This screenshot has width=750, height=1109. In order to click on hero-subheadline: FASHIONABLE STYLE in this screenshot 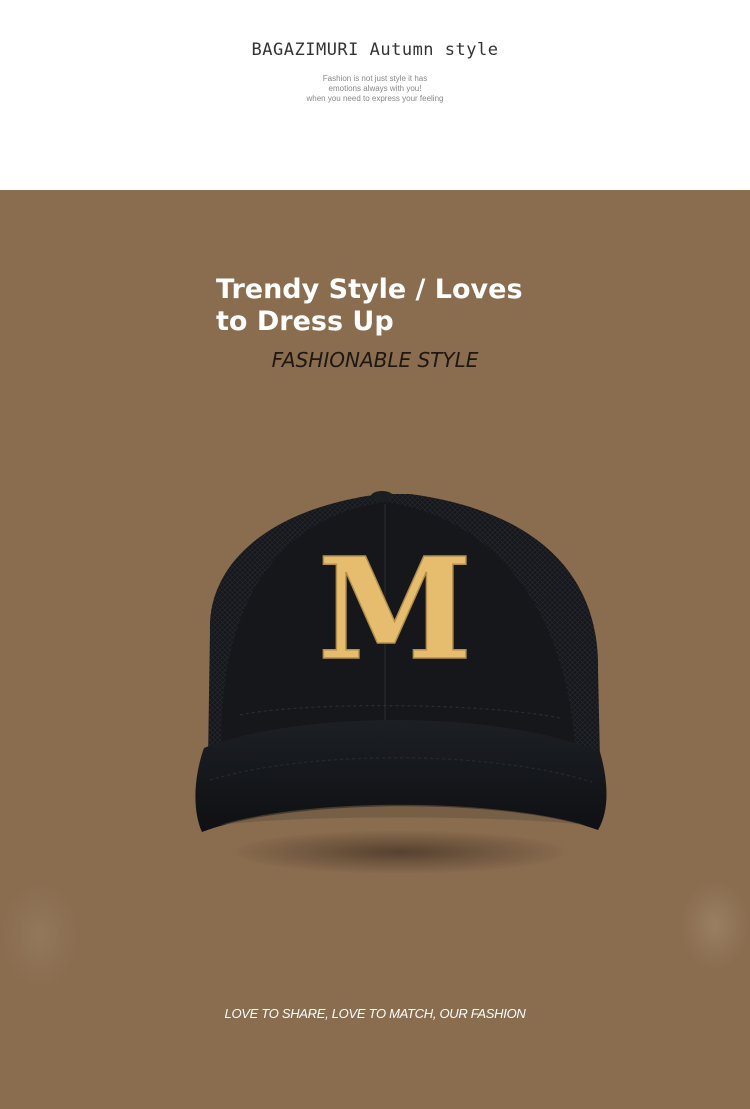, I will do `click(375, 360)`.